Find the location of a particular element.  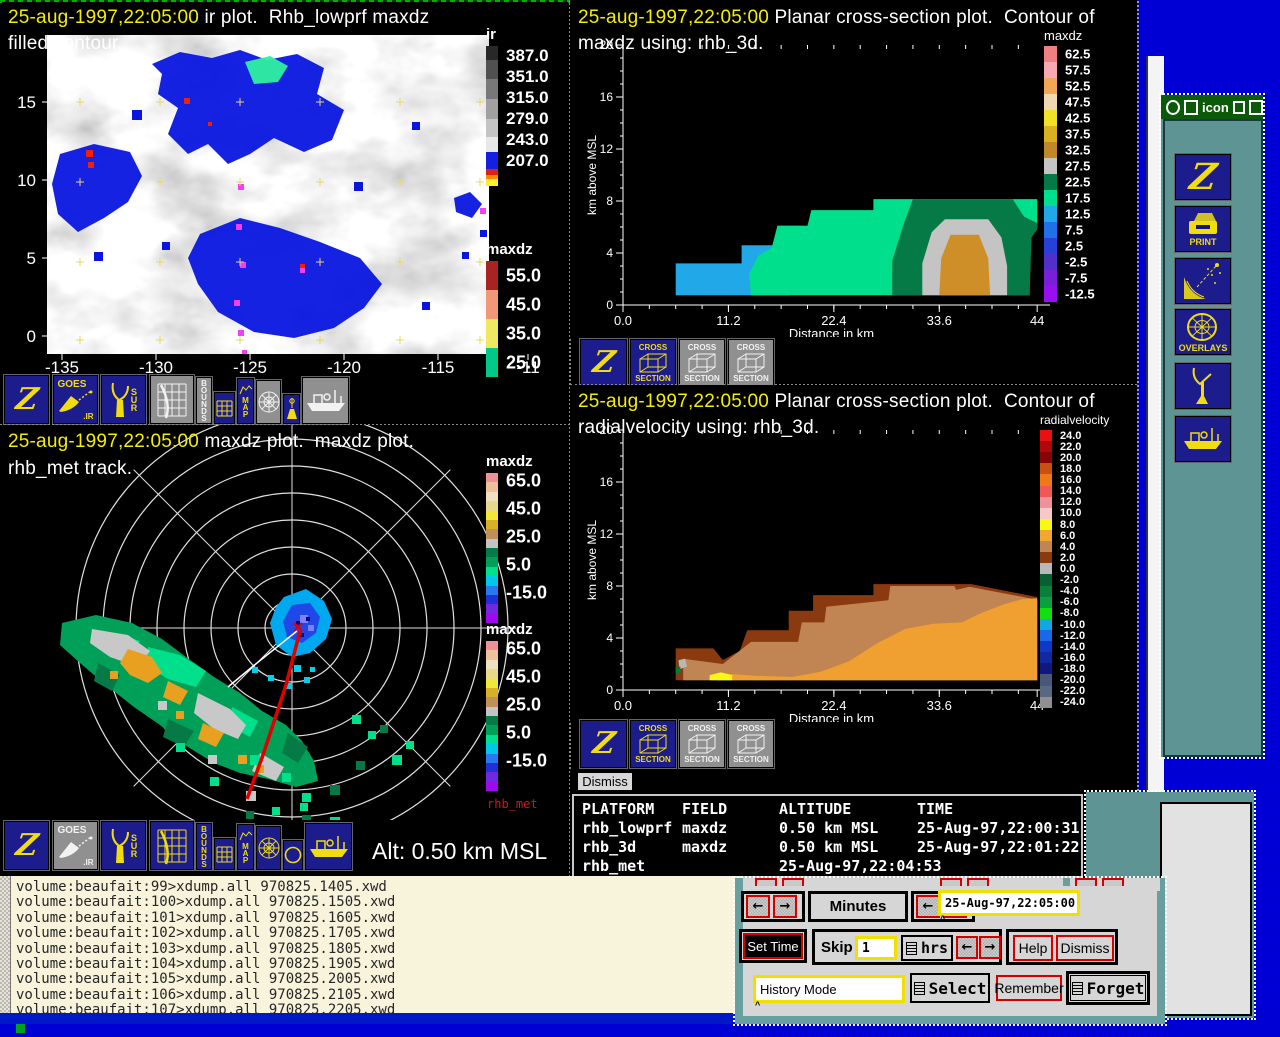

colorbar-label: 47.5 is located at coordinates (1078, 102).